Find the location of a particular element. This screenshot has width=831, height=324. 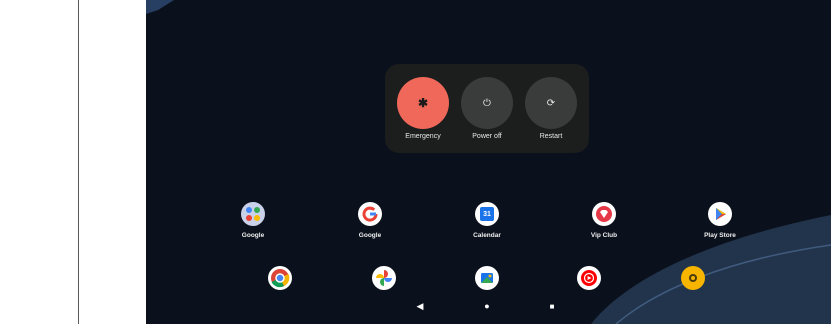

app-label: Vip Club is located at coordinates (604, 235).